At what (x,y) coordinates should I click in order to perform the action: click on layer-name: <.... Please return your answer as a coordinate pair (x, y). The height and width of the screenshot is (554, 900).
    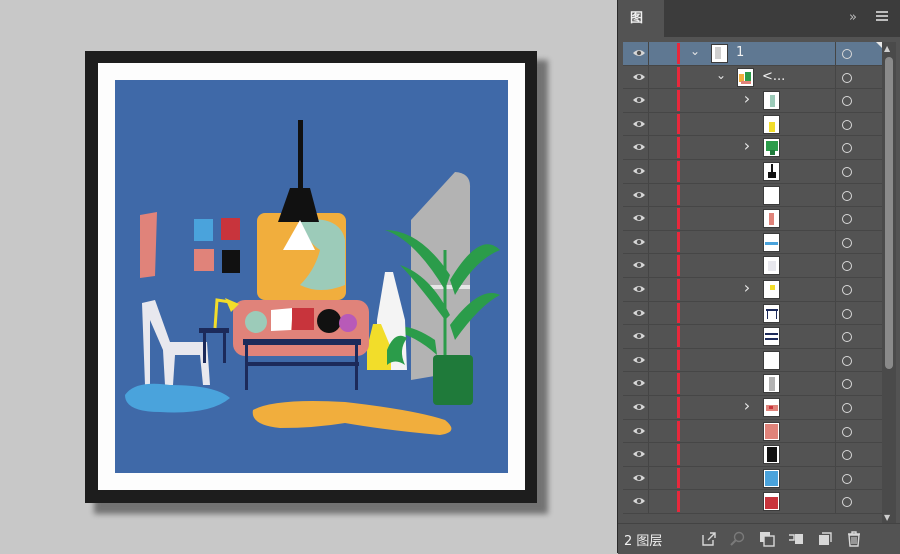
    Looking at the image, I should click on (773, 76).